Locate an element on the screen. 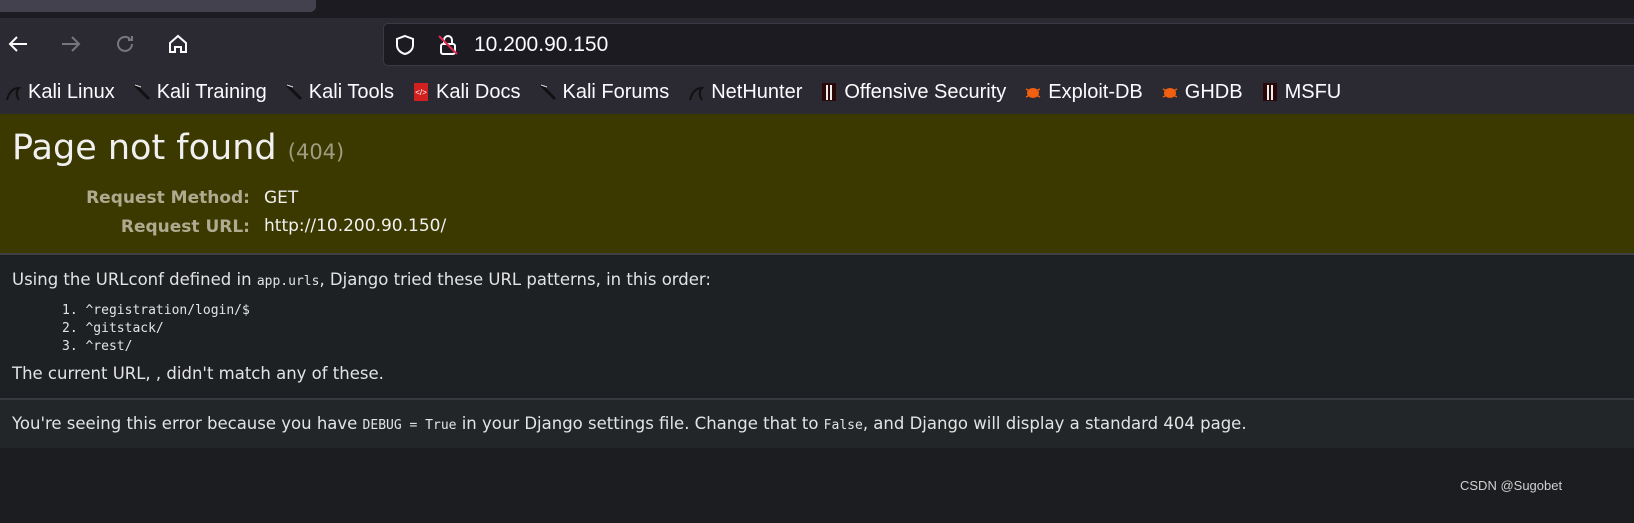 The height and width of the screenshot is (523, 1634). bookmark-label: Kali Training is located at coordinates (211, 91).